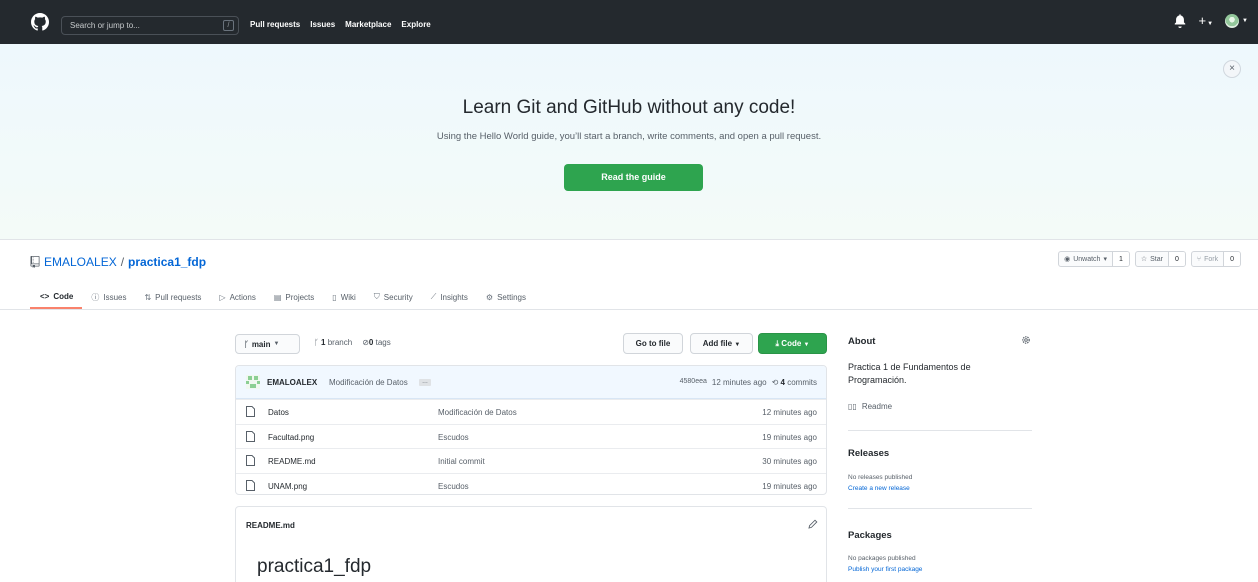 The height and width of the screenshot is (582, 1258). What do you see at coordinates (323, 342) in the screenshot?
I see `branches-count: 1` at bounding box center [323, 342].